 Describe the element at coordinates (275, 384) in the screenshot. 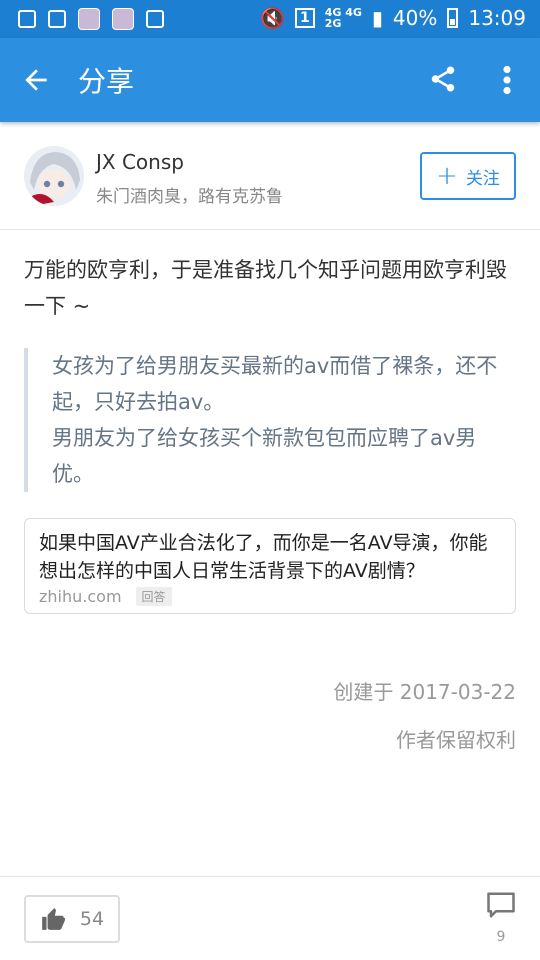

I see `quote-line: 女孩为了给男朋友买最新的av而借了裸条，还不起，只好去拍av。` at that location.